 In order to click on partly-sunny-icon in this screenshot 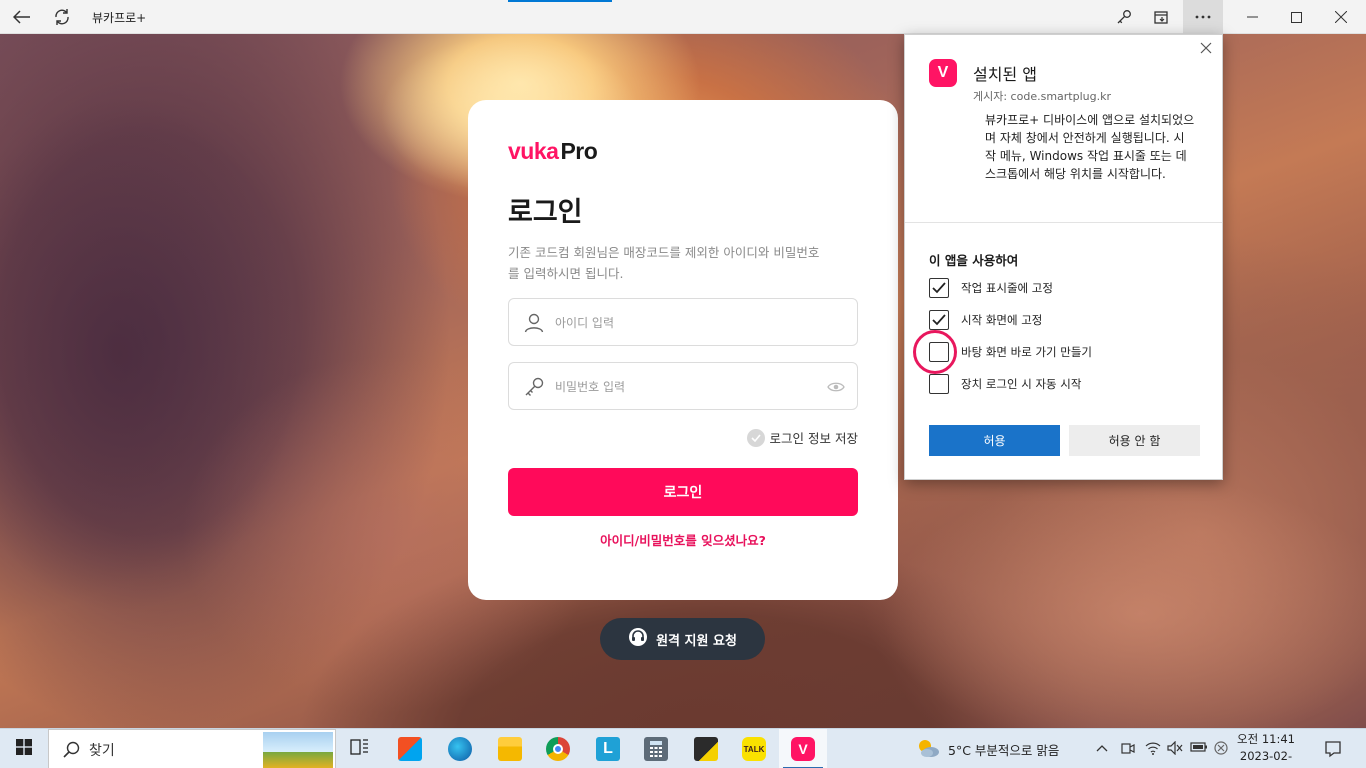, I will do `click(928, 749)`.